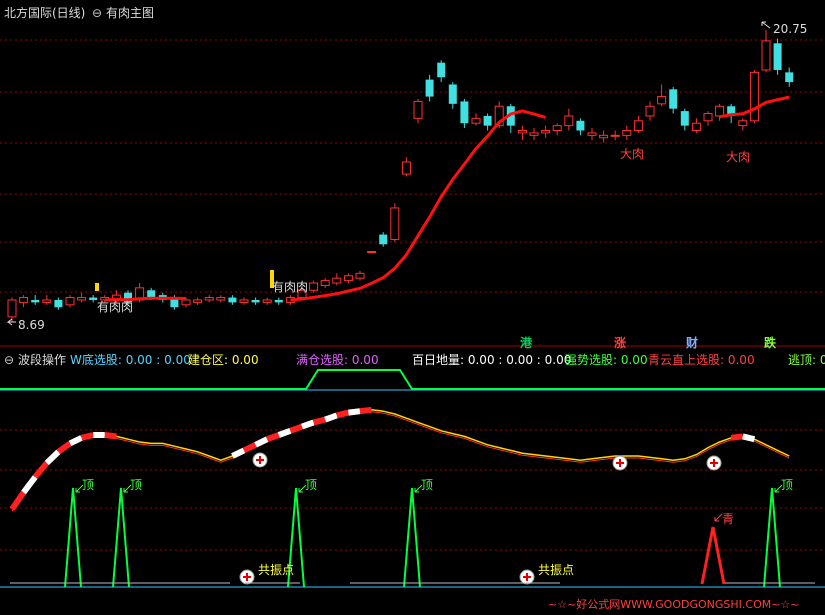 Image resolution: width=825 pixels, height=615 pixels. Describe the element at coordinates (223, 360) in the screenshot. I see `legend-2: 建仓区: 0.00` at that location.